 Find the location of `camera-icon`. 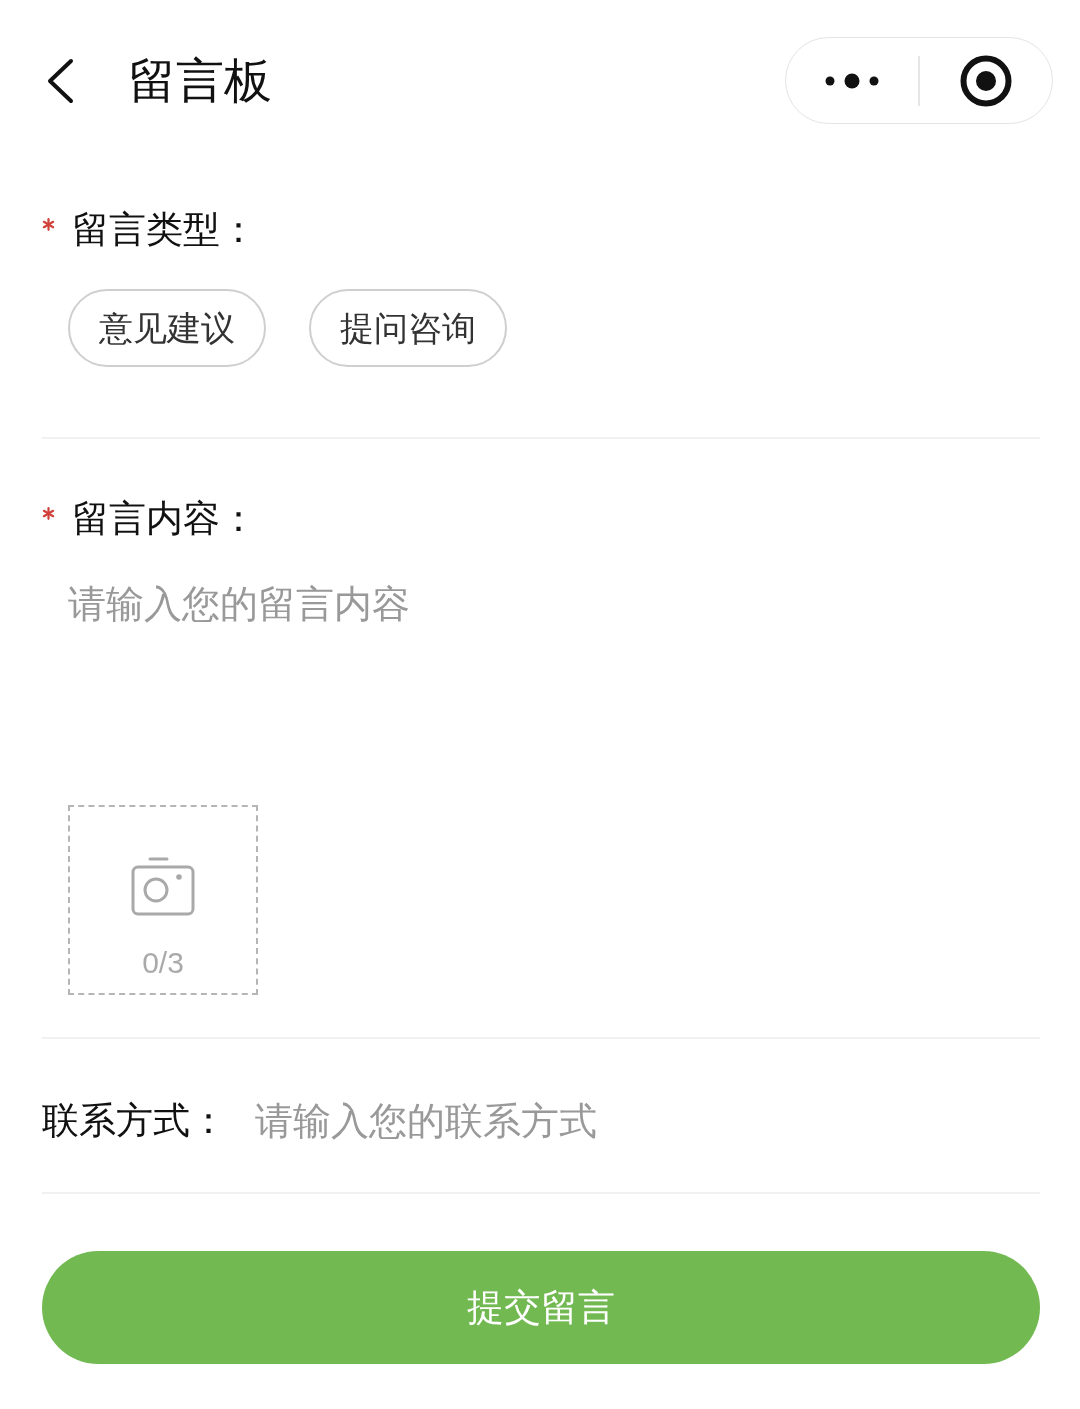

camera-icon is located at coordinates (163, 887).